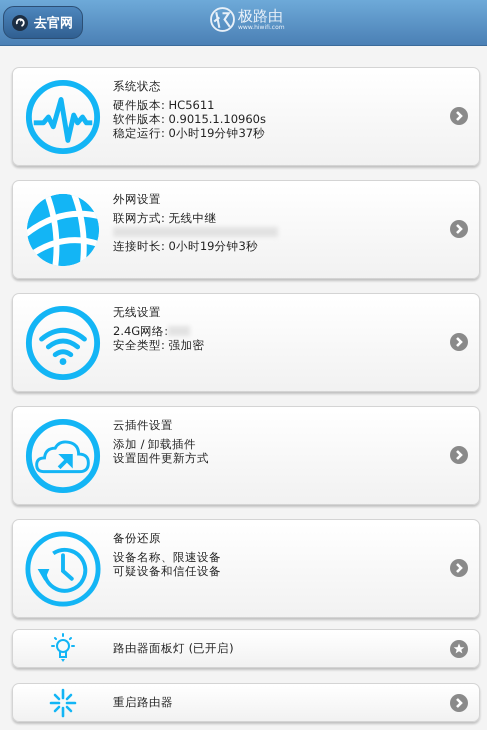  What do you see at coordinates (161, 458) in the screenshot?
I see `card-detail: 设置固件更新方式` at bounding box center [161, 458].